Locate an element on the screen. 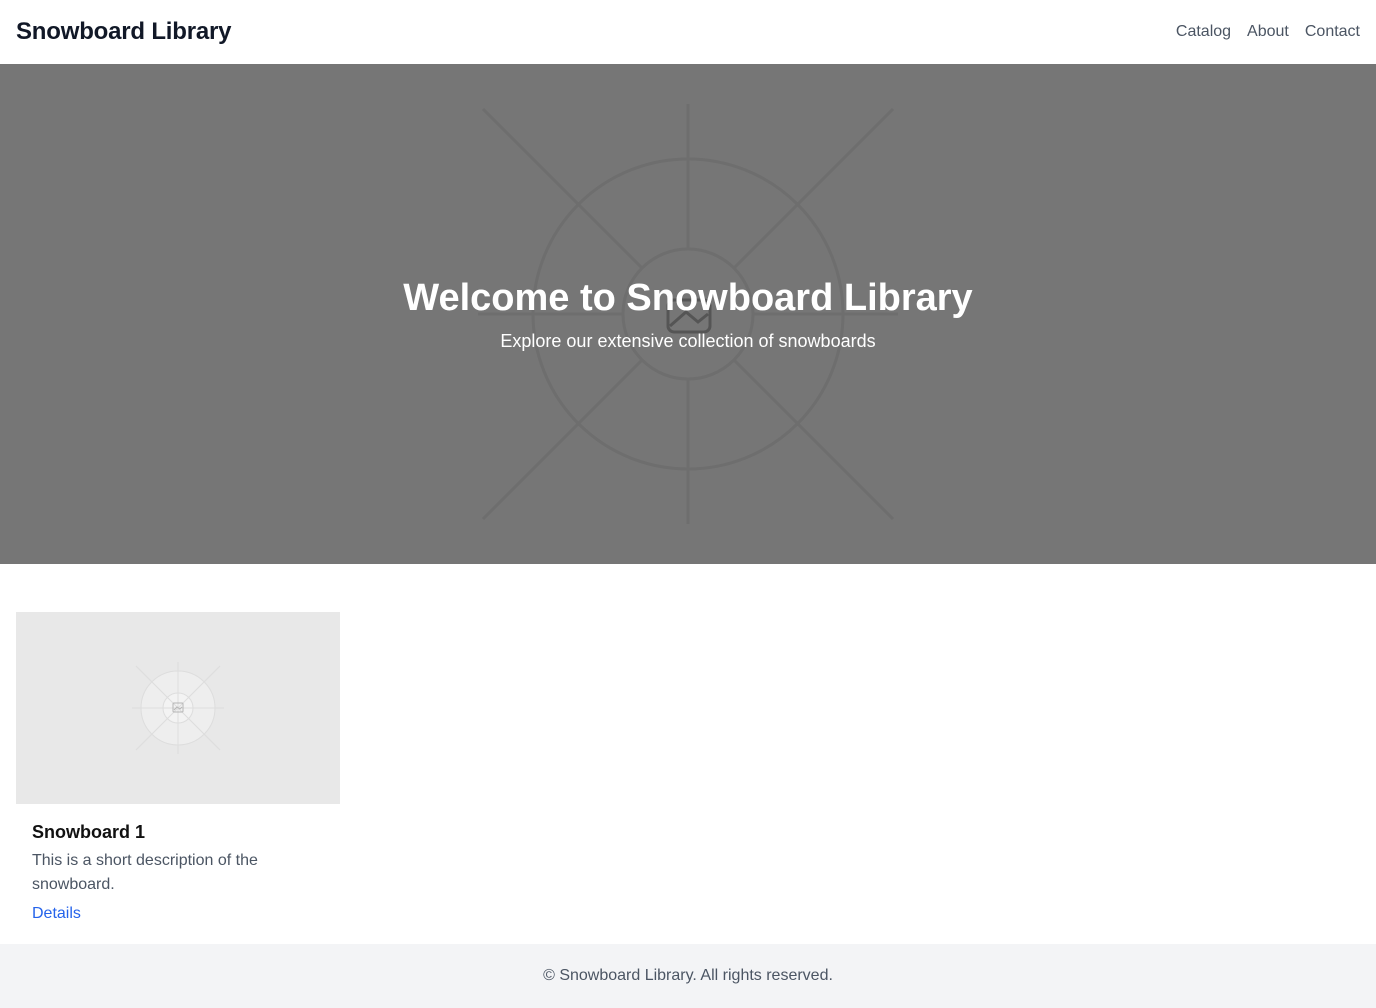 Image resolution: width=1376 pixels, height=1008 pixels. nav-link-catalog: Catalog is located at coordinates (1203, 32).